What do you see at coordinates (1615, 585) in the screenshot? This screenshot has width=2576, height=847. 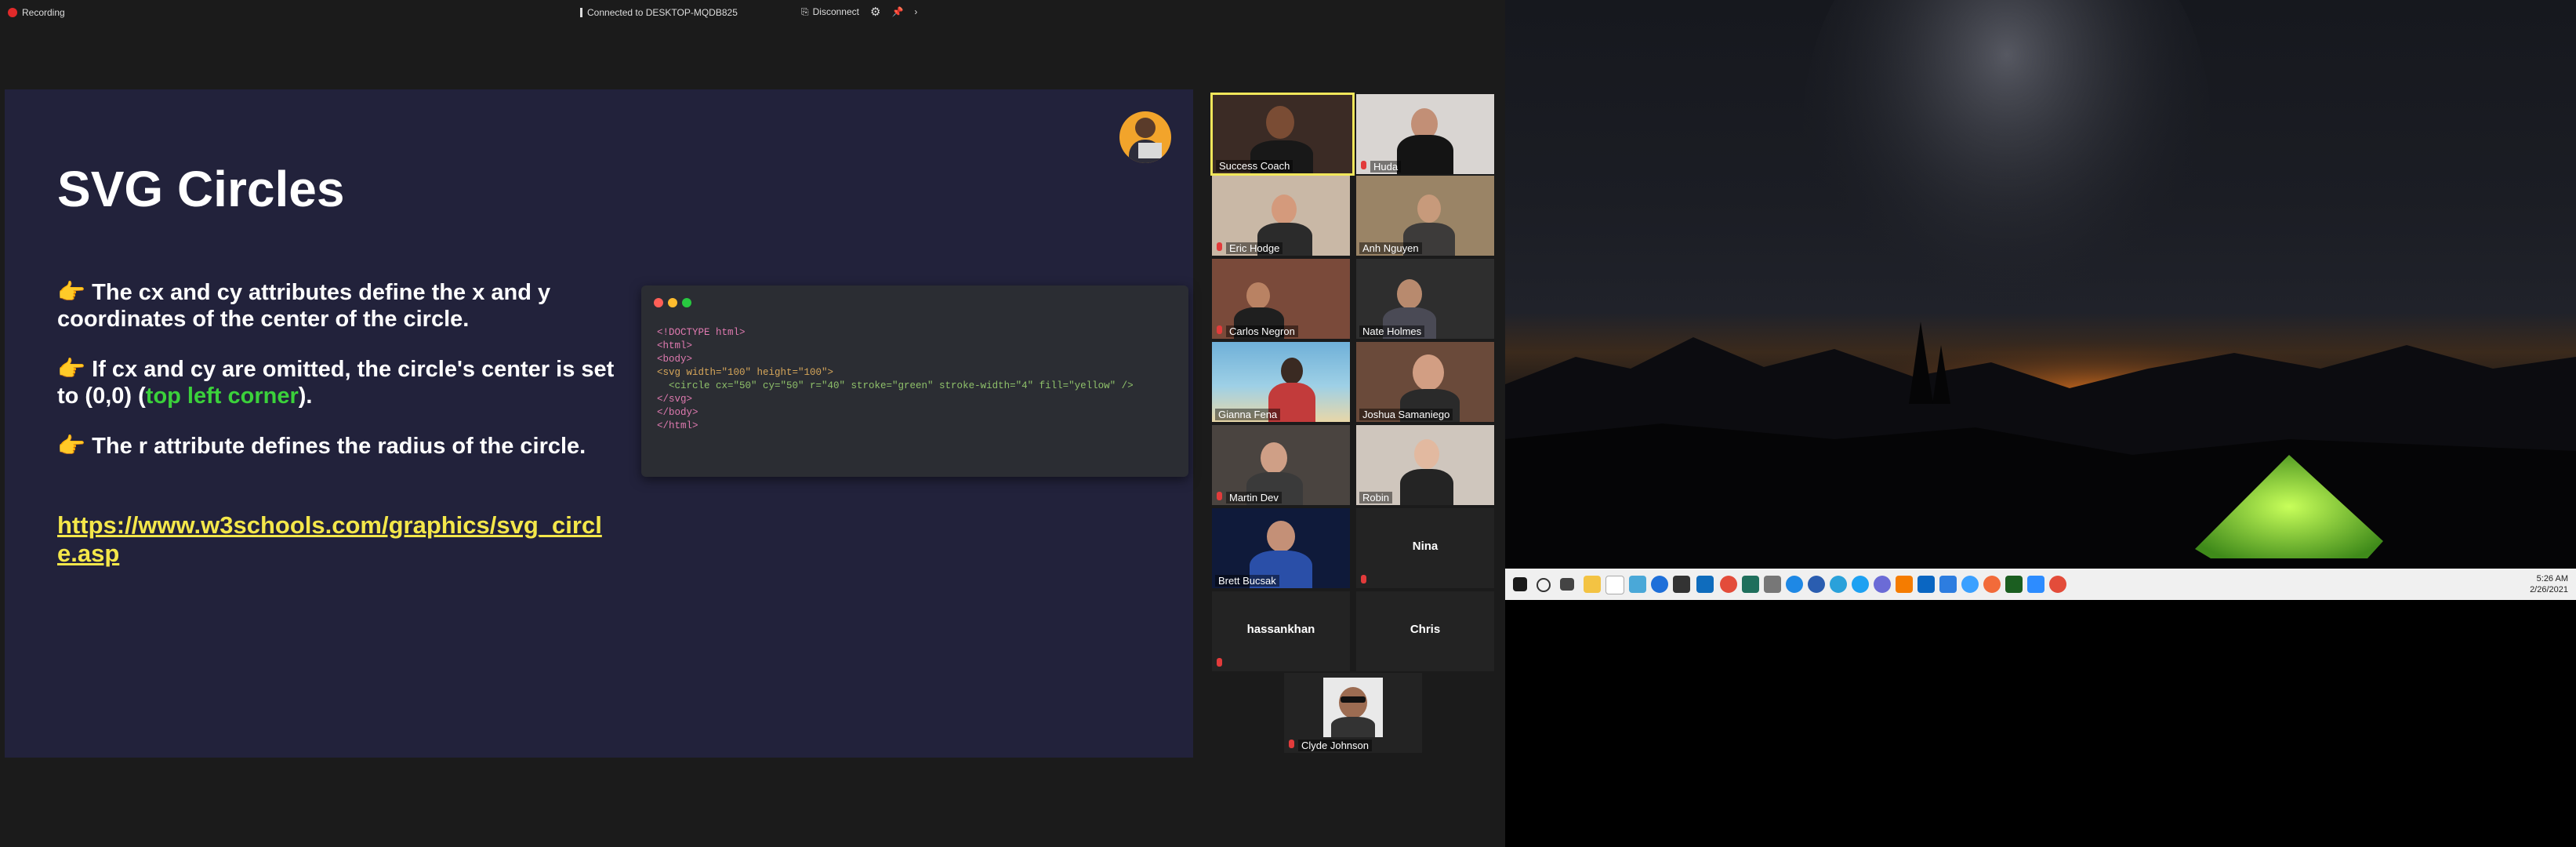 I see `notepad-icon` at bounding box center [1615, 585].